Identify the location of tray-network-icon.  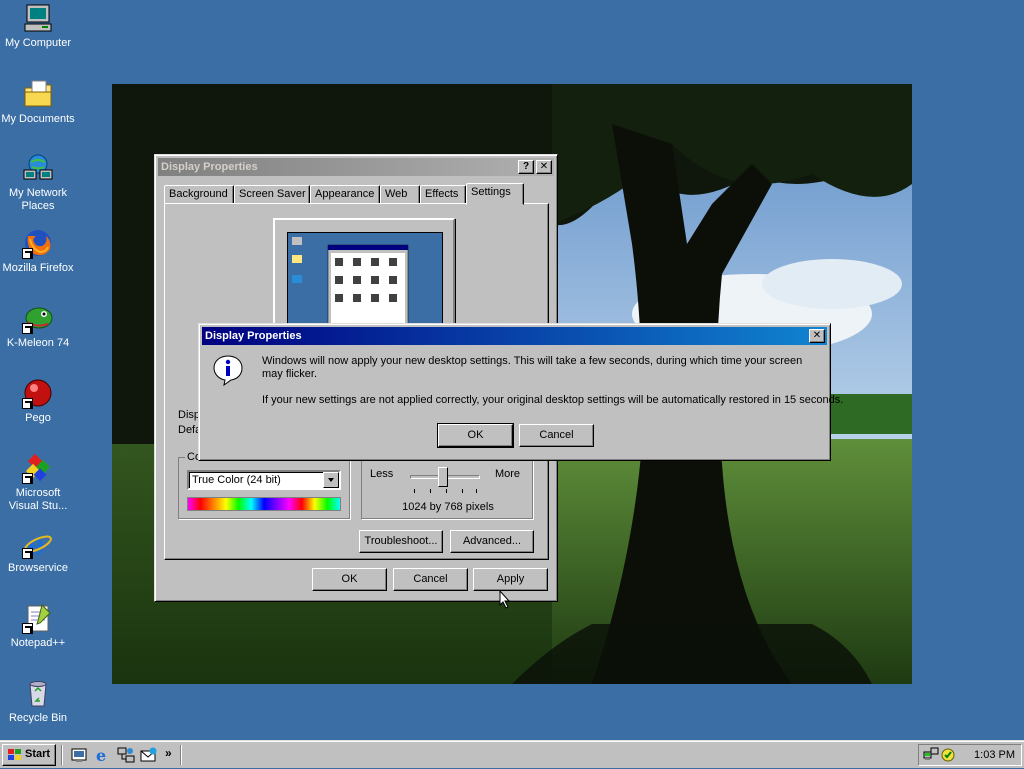
(931, 755).